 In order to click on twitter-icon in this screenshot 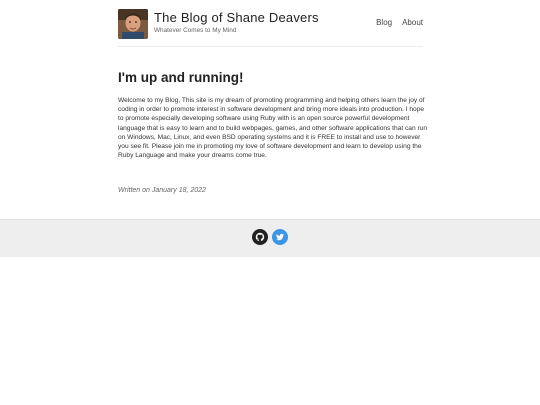, I will do `click(280, 237)`.